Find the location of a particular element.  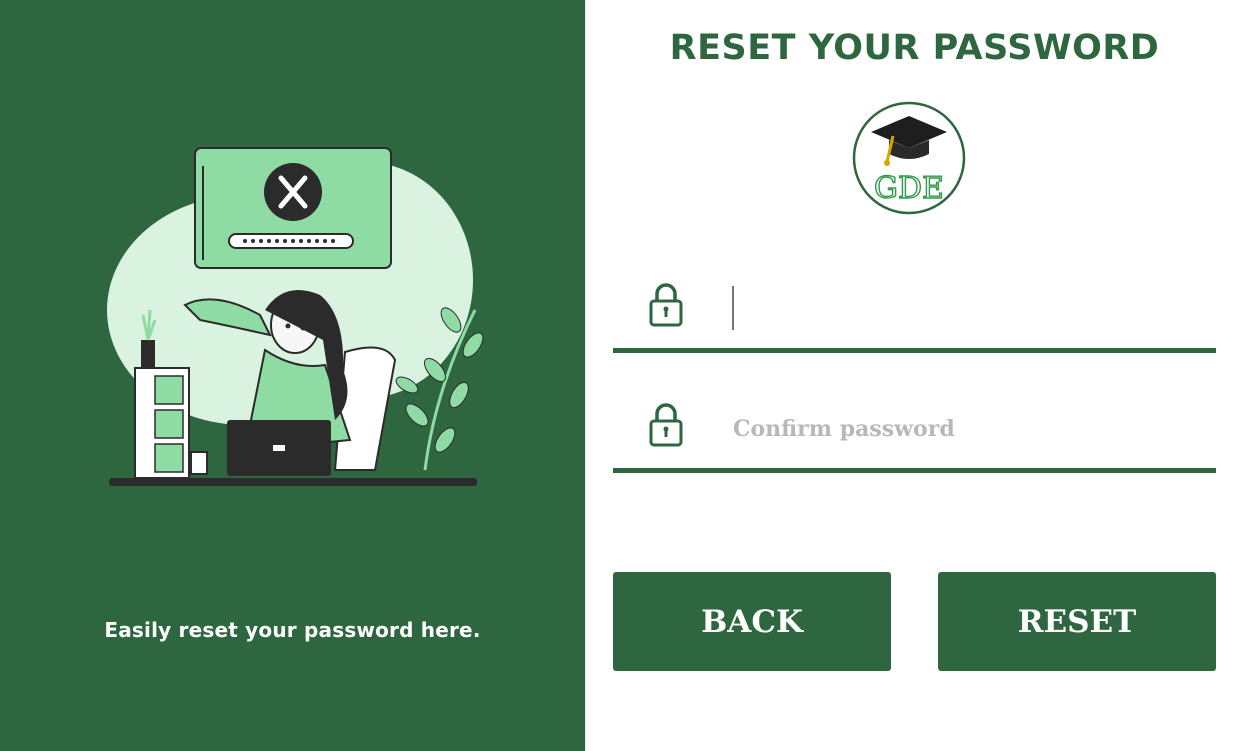

confirm-password-field is located at coordinates (914, 435).